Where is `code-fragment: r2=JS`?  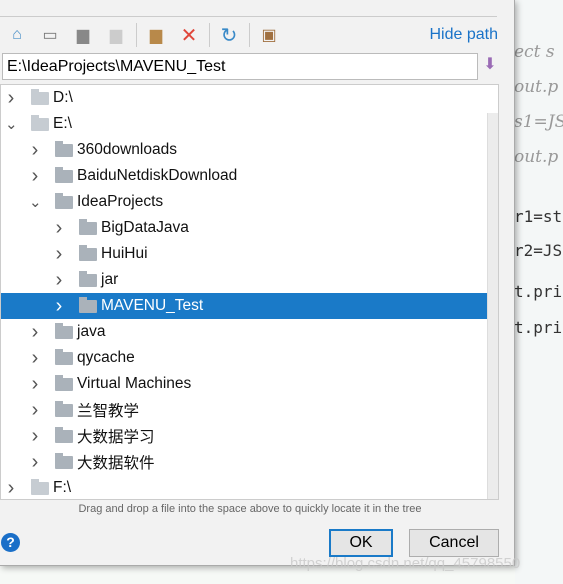
code-fragment: r2=JS is located at coordinates (538, 250).